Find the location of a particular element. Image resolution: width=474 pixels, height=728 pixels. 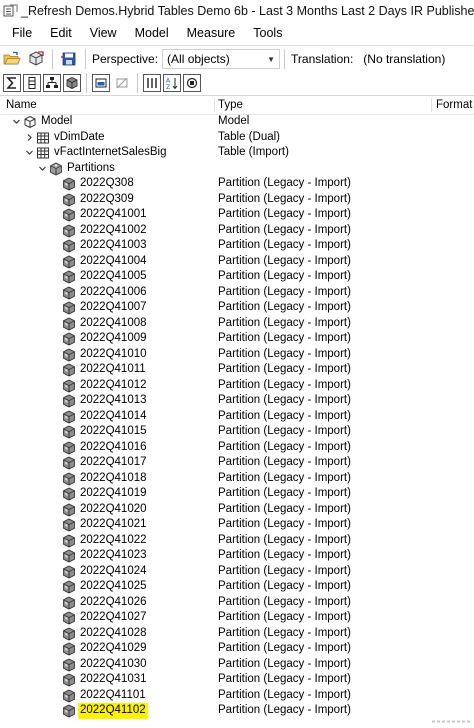

tree-row: 2022Q41015 Partition (Legacy - Import) is located at coordinates (237, 432).